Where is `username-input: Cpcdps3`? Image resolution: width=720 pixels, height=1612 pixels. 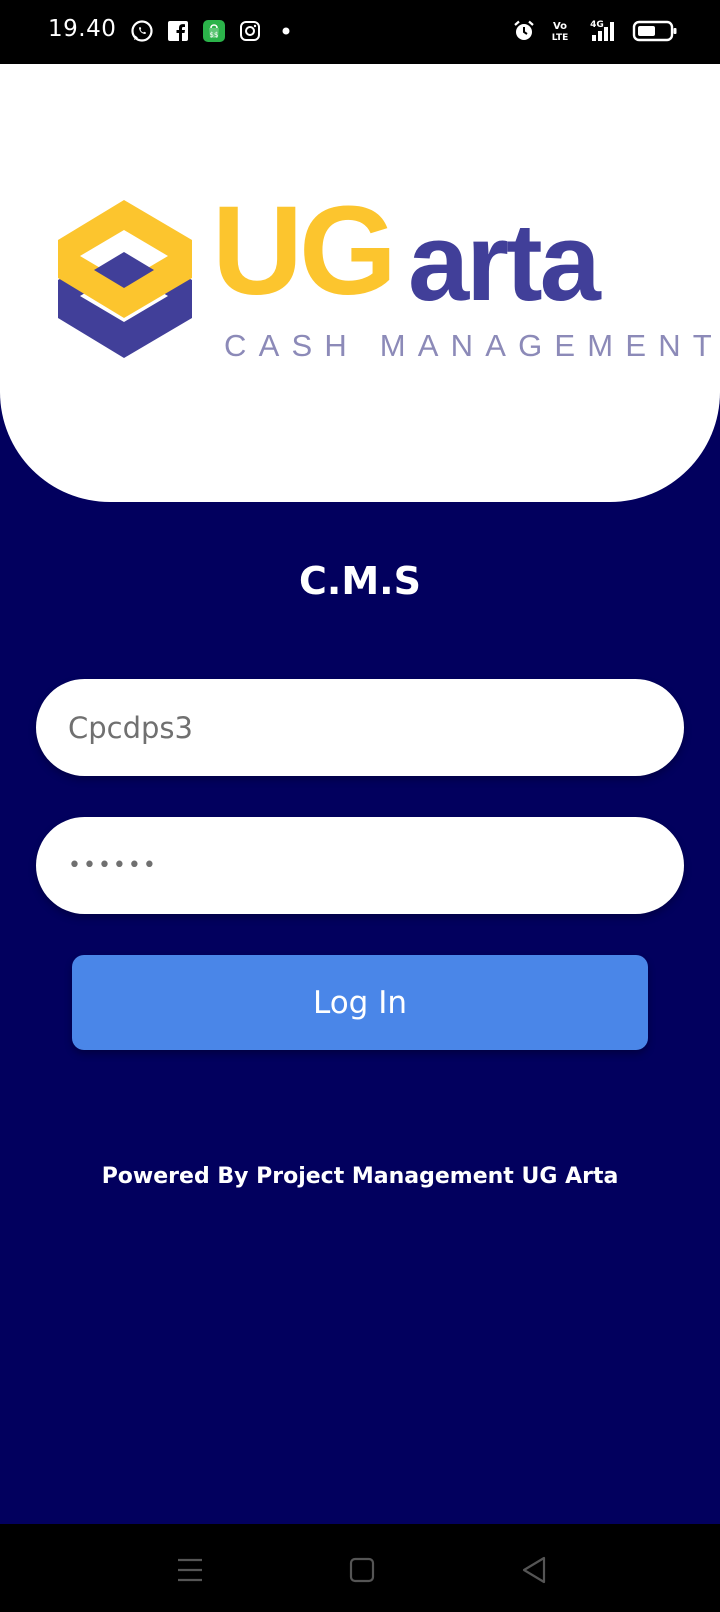 username-input: Cpcdps3 is located at coordinates (360, 727).